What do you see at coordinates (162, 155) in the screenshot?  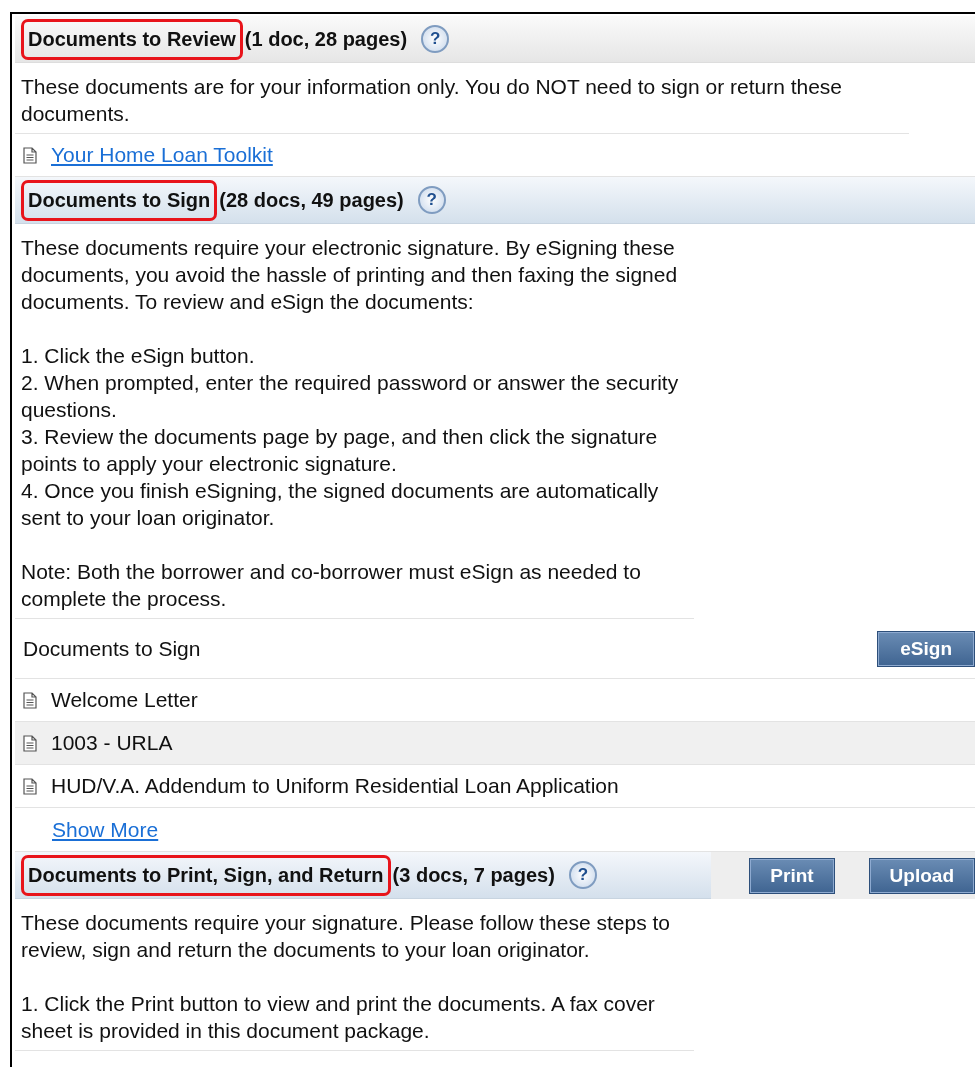 I see `document-link: Your Home Loan Toolkit` at bounding box center [162, 155].